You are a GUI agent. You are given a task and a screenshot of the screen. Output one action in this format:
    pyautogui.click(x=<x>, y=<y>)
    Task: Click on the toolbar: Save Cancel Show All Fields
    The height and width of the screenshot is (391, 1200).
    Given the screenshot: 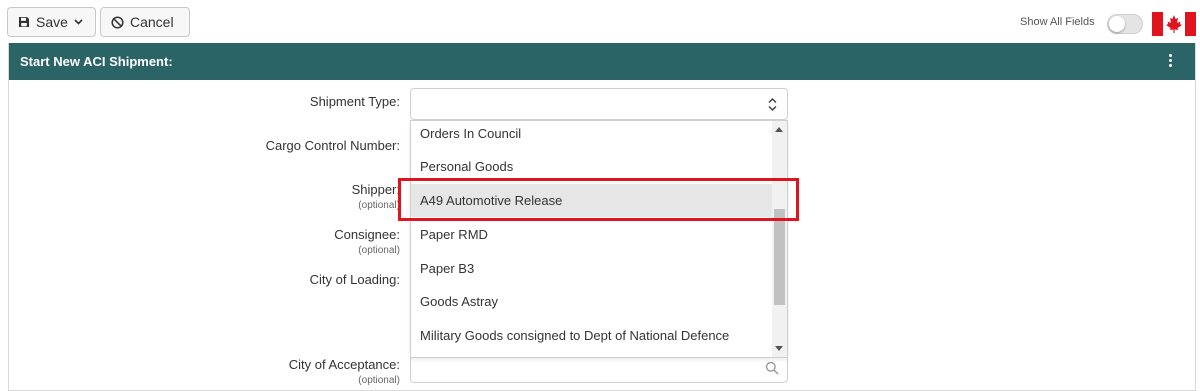 What is the action you would take?
    pyautogui.click(x=600, y=21)
    